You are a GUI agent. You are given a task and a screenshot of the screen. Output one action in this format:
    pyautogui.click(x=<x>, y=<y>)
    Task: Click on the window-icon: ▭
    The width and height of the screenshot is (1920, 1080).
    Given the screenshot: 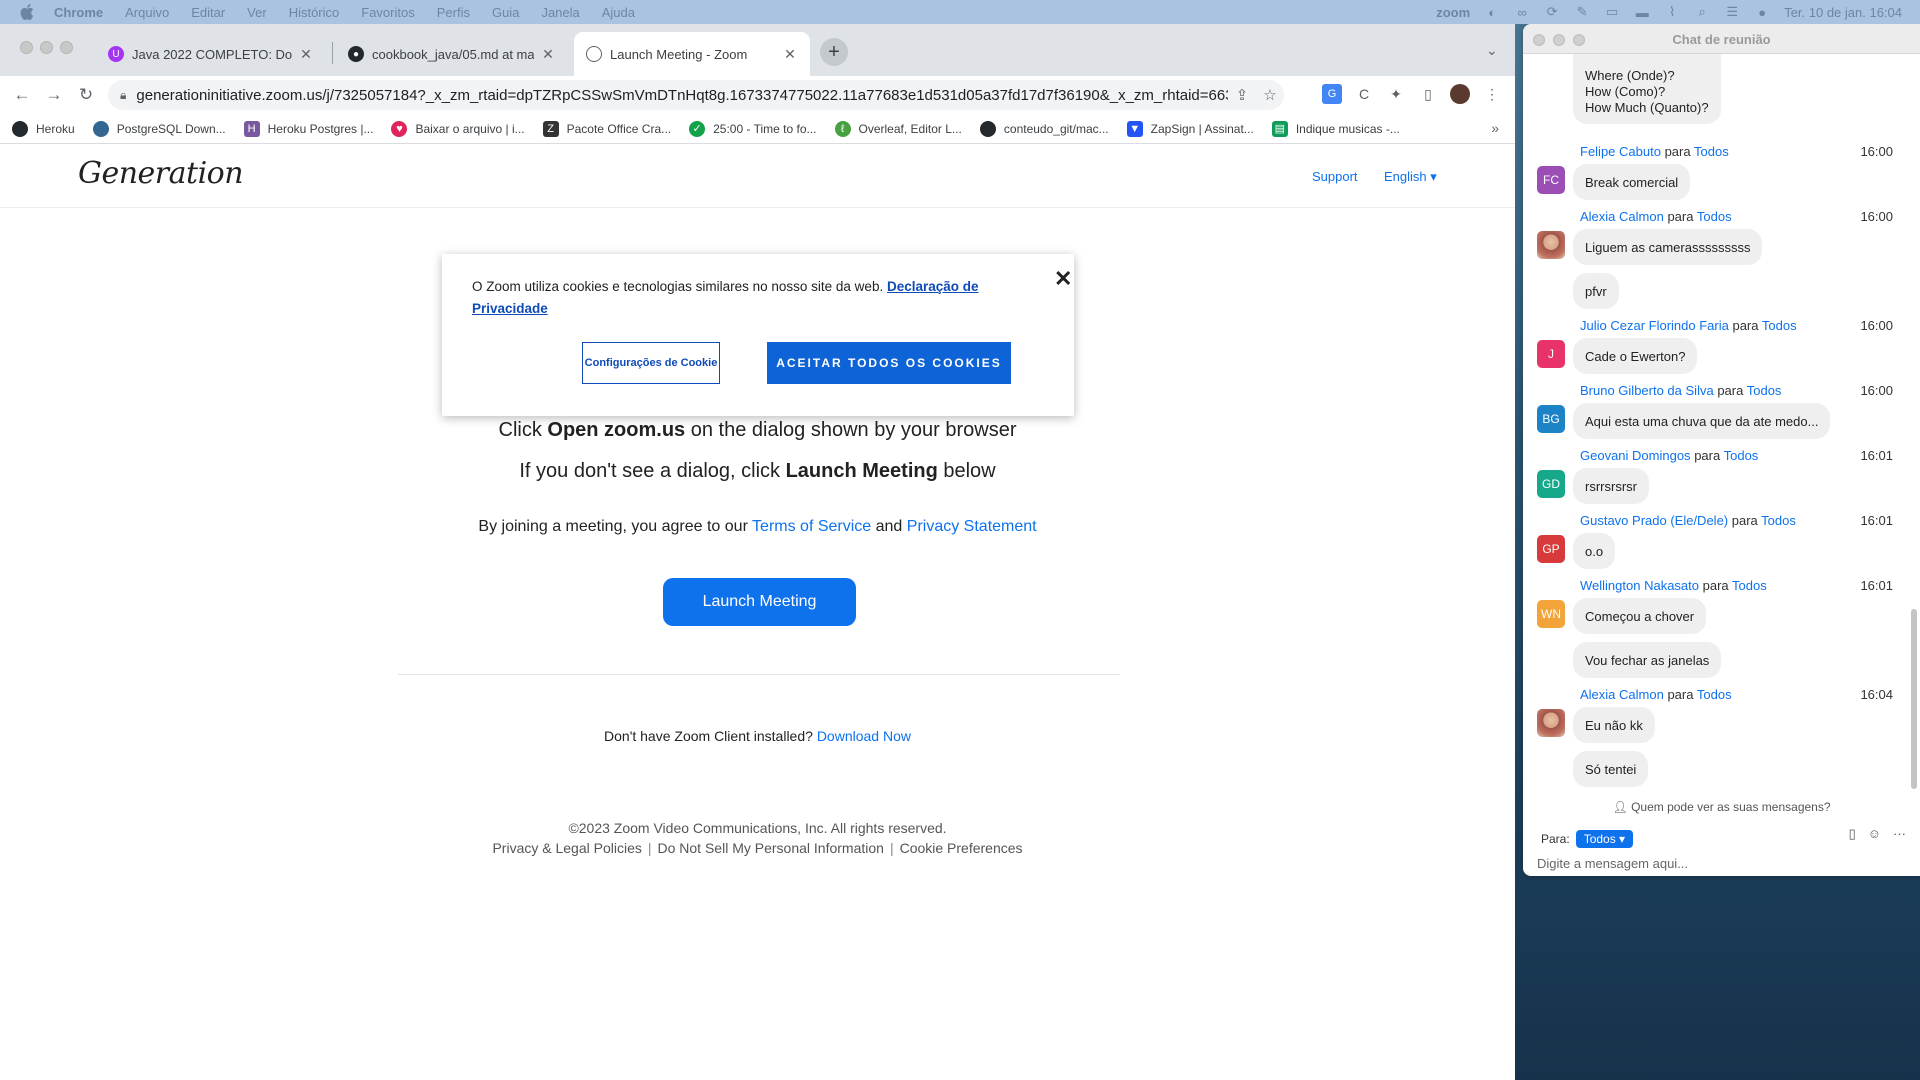 What is the action you would take?
    pyautogui.click(x=1612, y=11)
    